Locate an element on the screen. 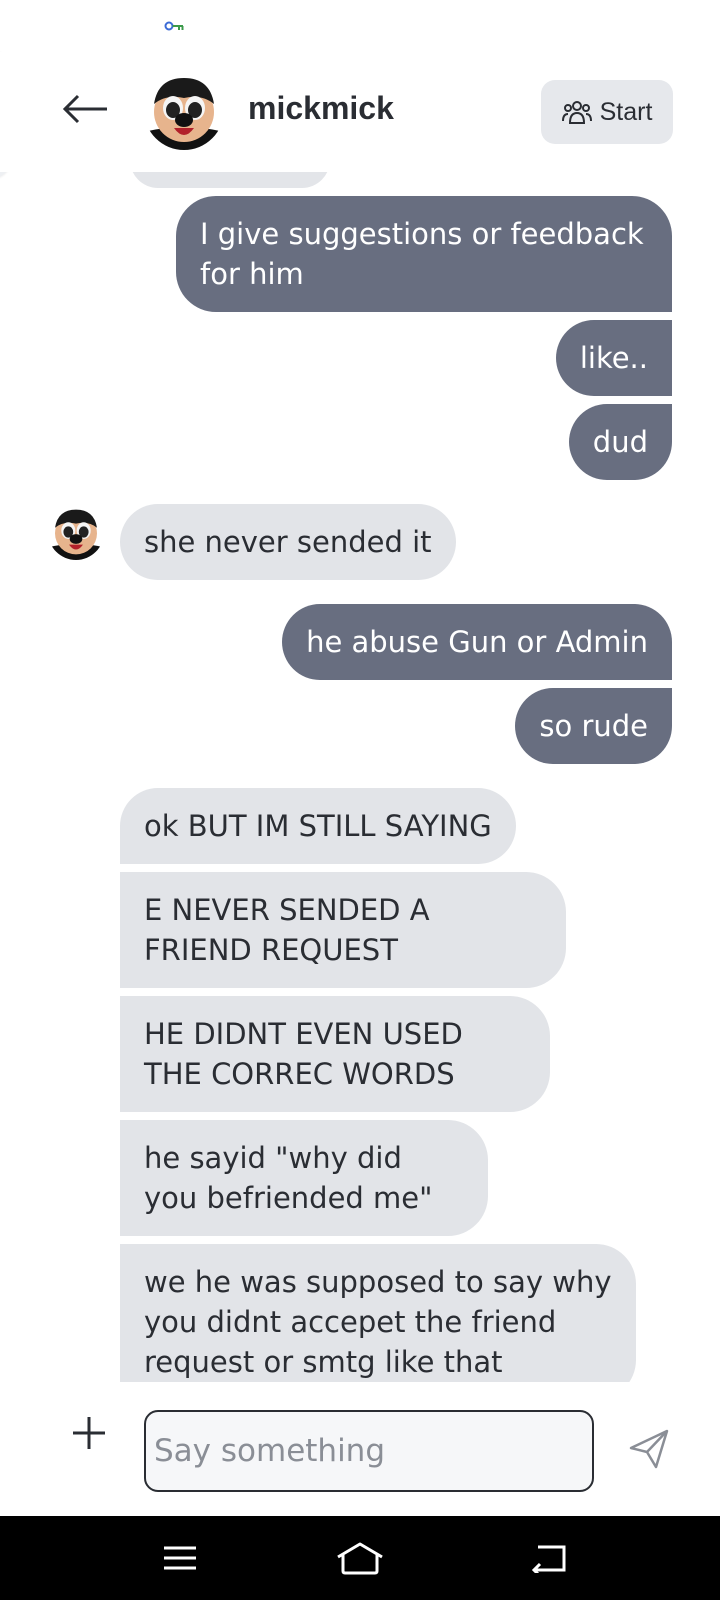 Image resolution: width=720 pixels, height=1600 pixels. chat-username: mickmick is located at coordinates (321, 108).